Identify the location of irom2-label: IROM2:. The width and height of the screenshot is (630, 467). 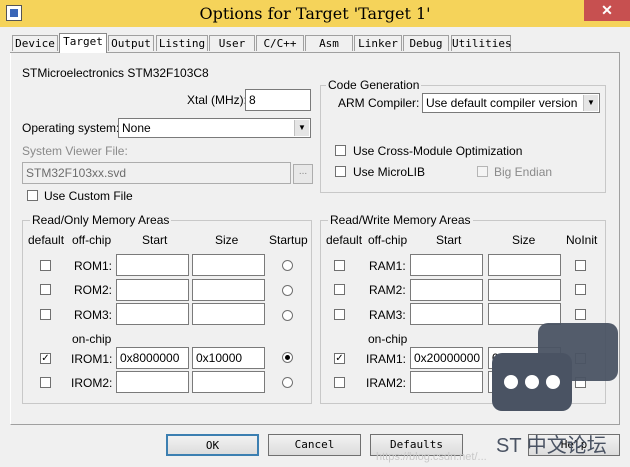
(92, 383).